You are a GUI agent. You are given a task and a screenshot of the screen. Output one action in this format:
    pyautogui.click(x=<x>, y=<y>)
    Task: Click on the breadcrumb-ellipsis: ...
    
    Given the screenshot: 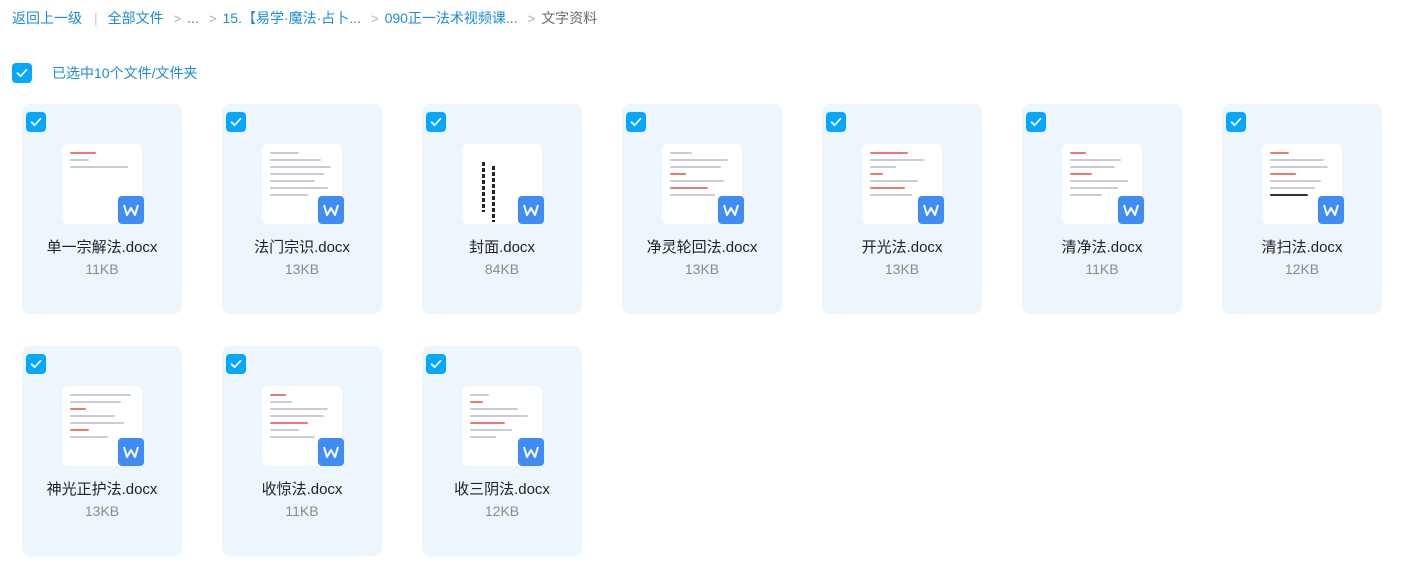 What is the action you would take?
    pyautogui.click(x=193, y=18)
    